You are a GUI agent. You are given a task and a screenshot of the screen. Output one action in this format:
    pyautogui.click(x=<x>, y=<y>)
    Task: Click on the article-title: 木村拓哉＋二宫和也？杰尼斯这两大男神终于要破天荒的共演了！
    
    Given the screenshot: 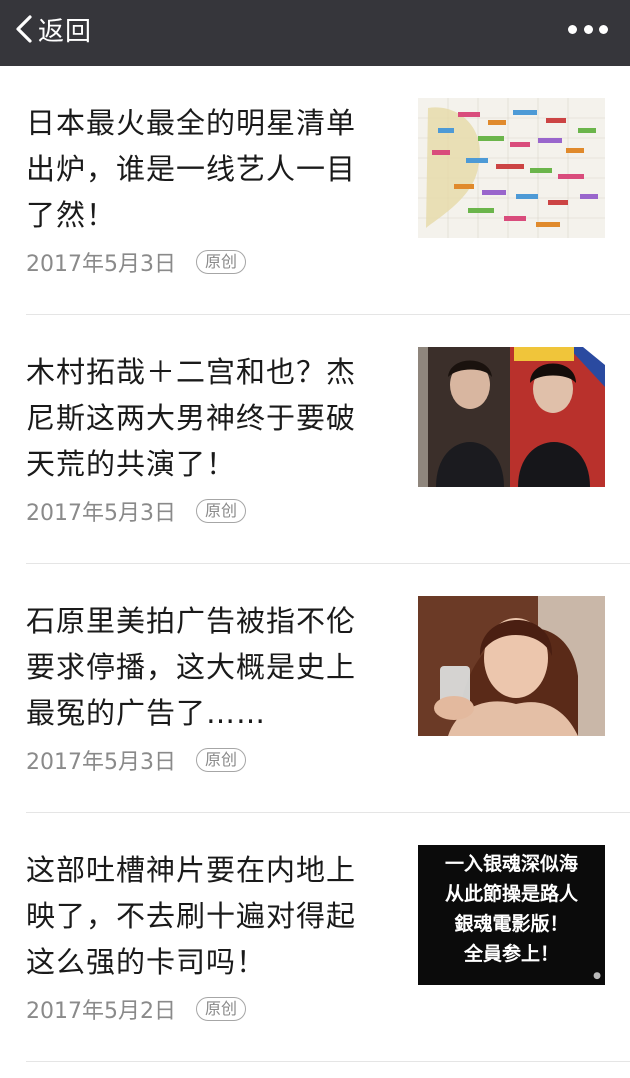 What is the action you would take?
    pyautogui.click(x=198, y=418)
    